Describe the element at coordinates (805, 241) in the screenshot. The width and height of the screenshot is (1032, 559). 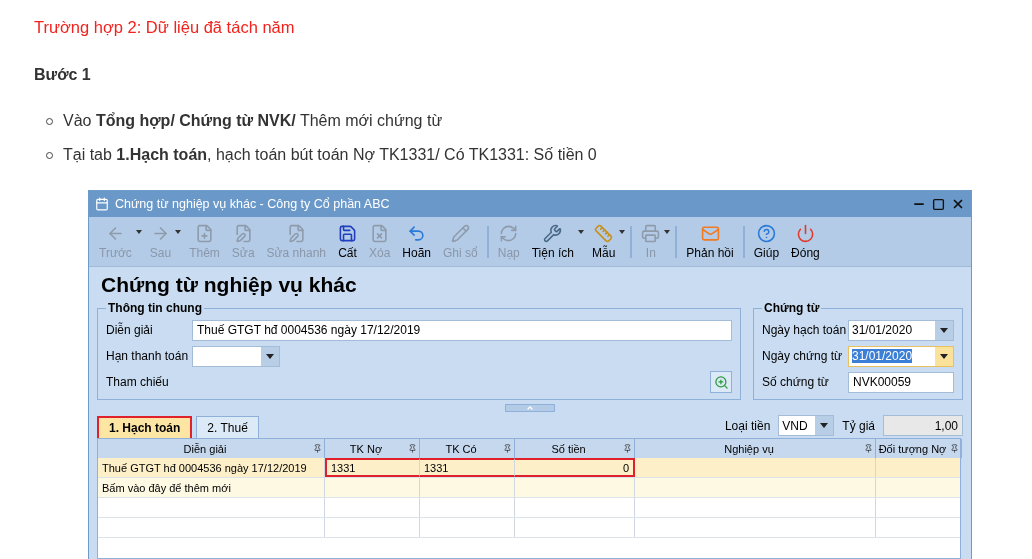
I see `toolbar-button: Đóng` at that location.